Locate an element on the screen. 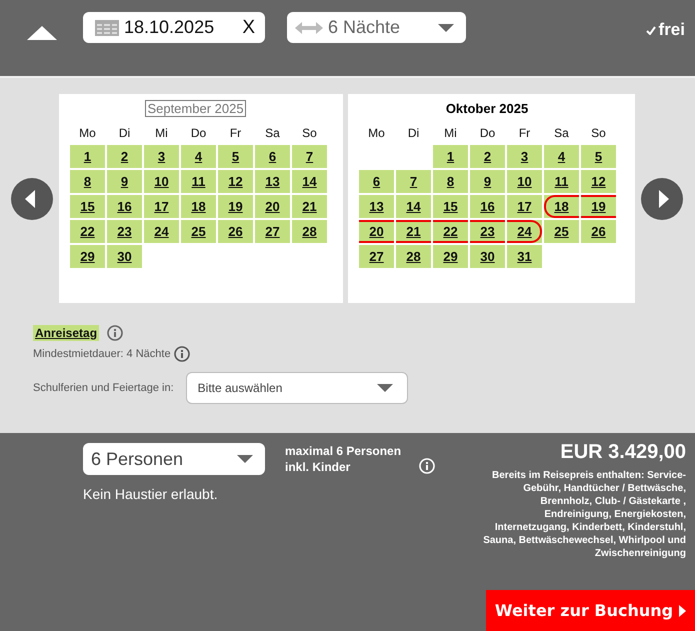 Image resolution: width=695 pixels, height=631 pixels. date-field: 18.10.2025 X is located at coordinates (174, 27).